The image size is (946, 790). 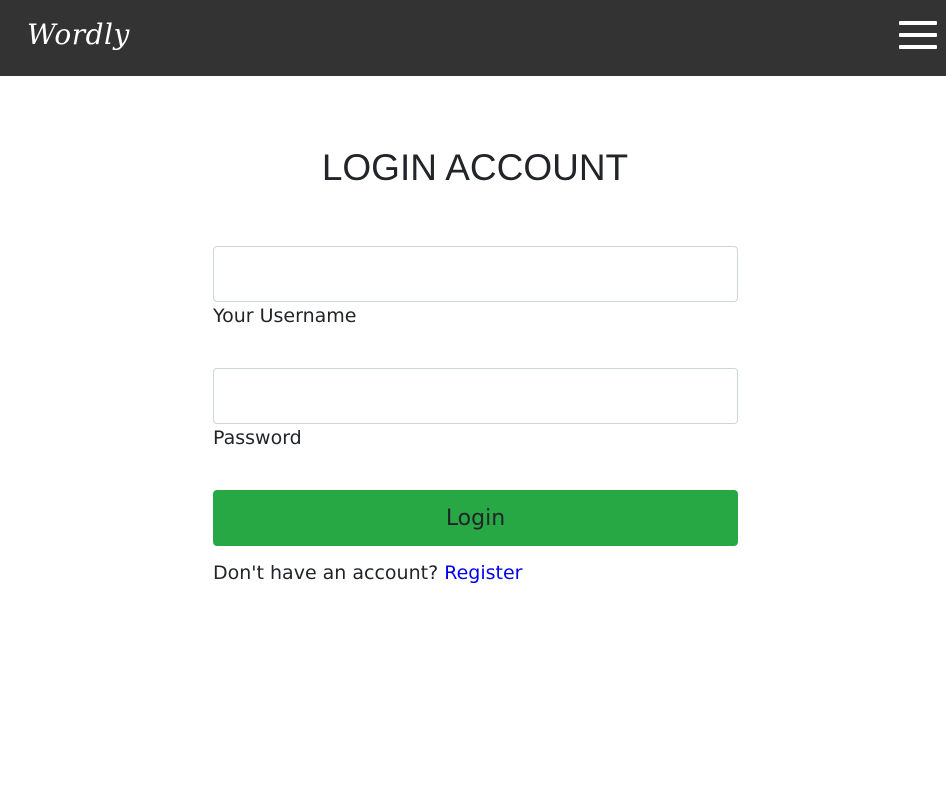 What do you see at coordinates (257, 438) in the screenshot?
I see `password-label: Password` at bounding box center [257, 438].